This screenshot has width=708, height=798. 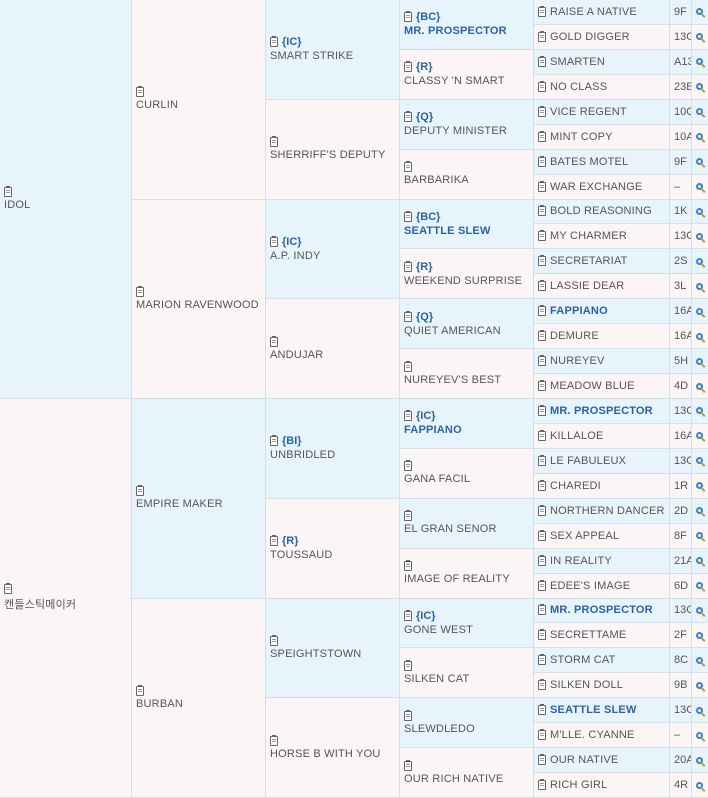 I want to click on horse-name: OUR RICH NATIVE, so click(x=453, y=779).